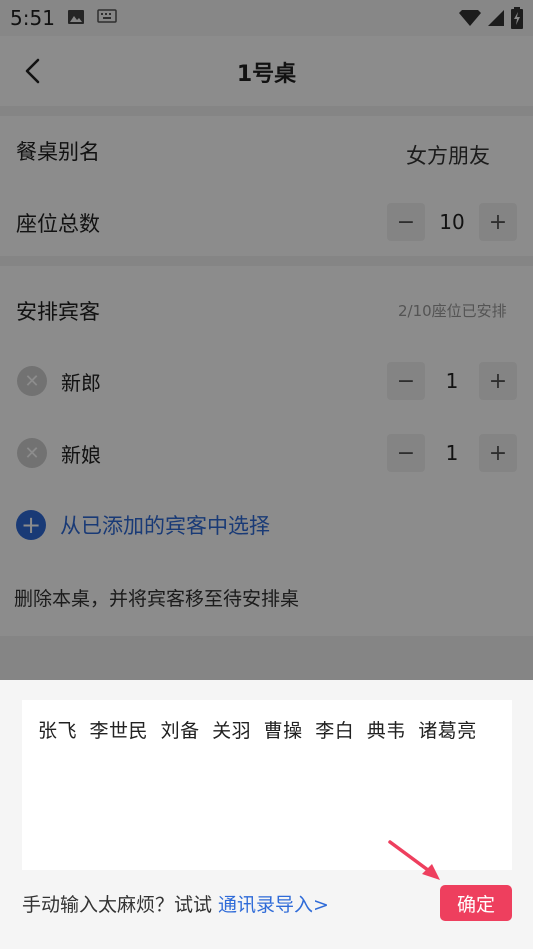  I want to click on contacts-import-link: 通讯录导入>, so click(273, 903).